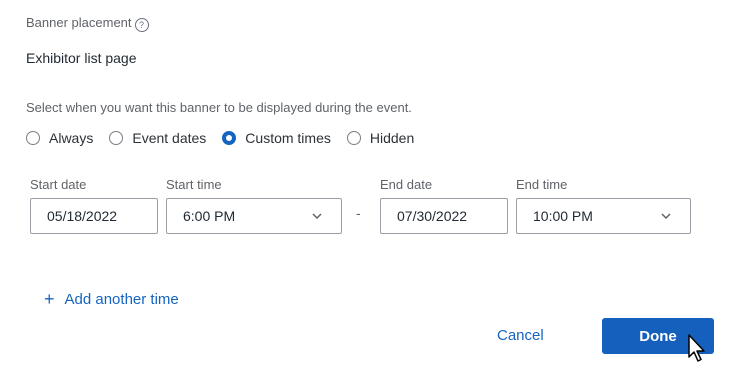 This screenshot has width=733, height=371. Describe the element at coordinates (603, 216) in the screenshot. I see `end-time-select: 10:00 PM` at that location.